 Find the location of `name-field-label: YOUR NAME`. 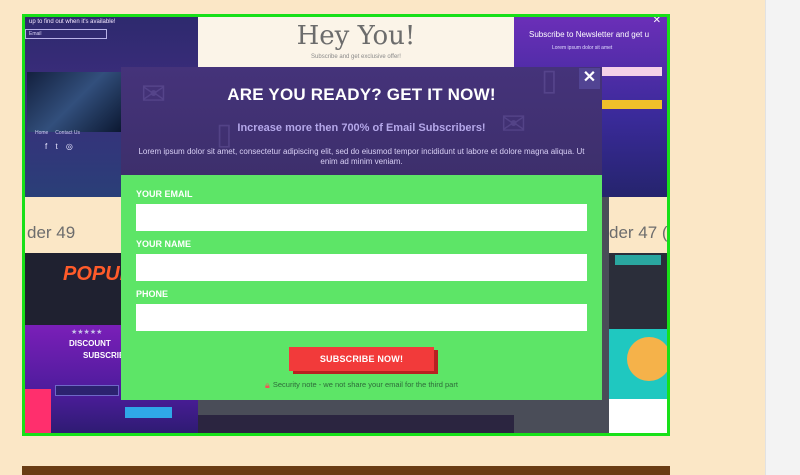

name-field-label: YOUR NAME is located at coordinates (164, 244).